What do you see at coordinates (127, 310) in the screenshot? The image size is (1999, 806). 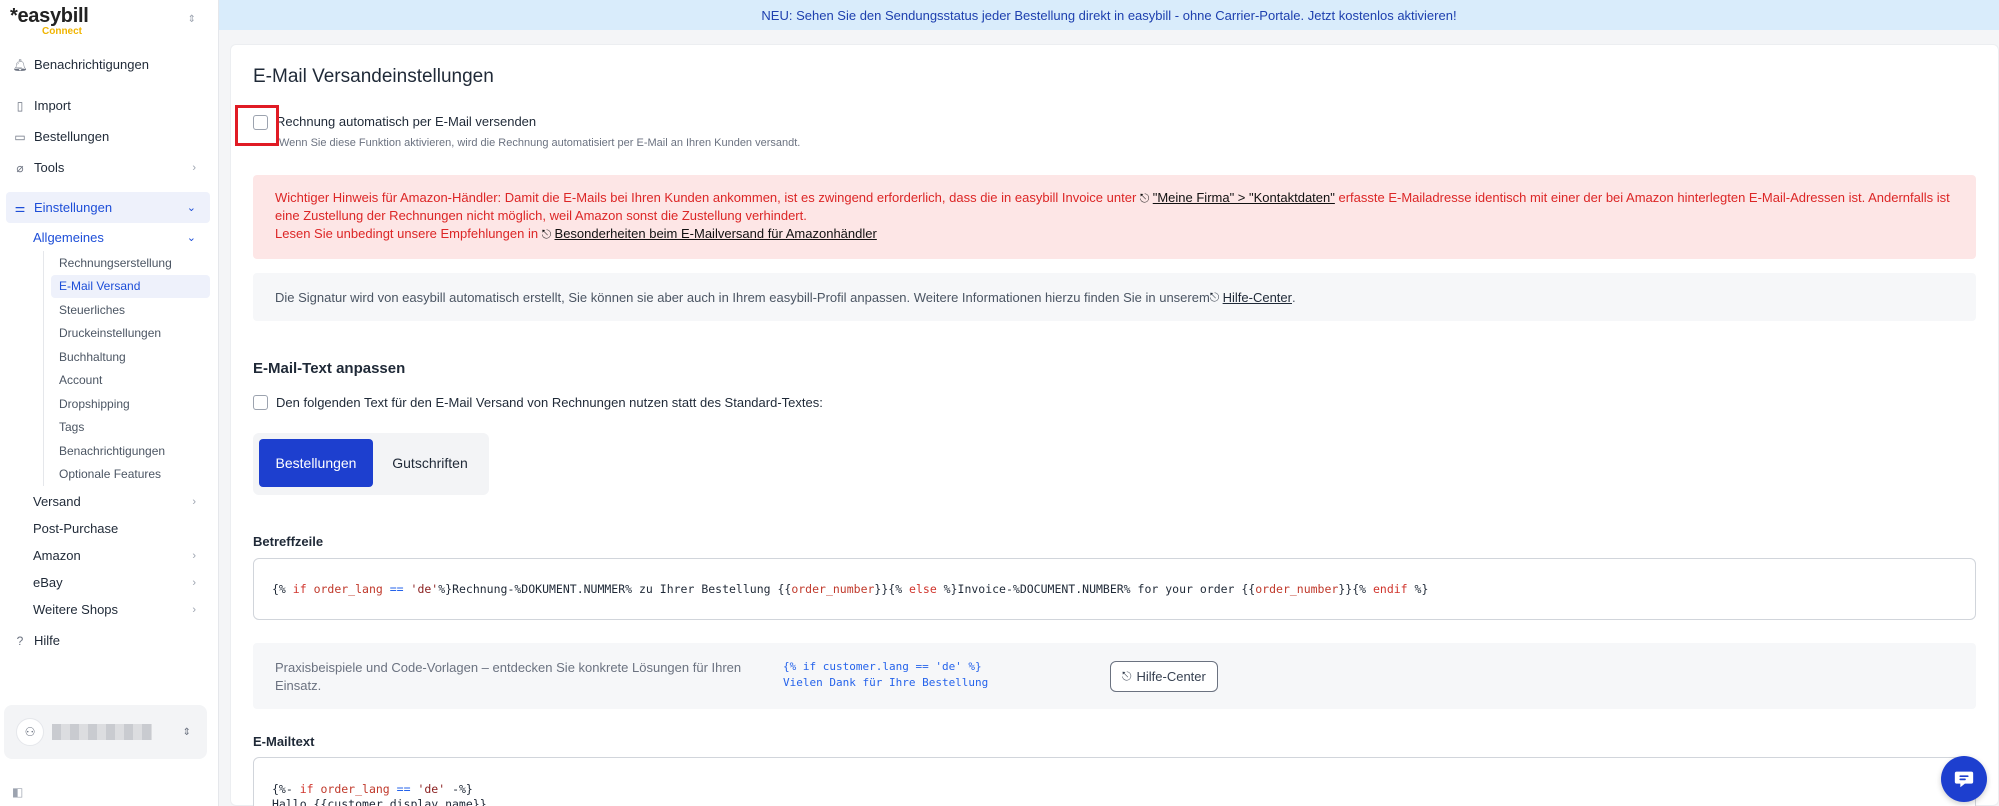 I see `sidebar-item-tax: Steuerliches` at bounding box center [127, 310].